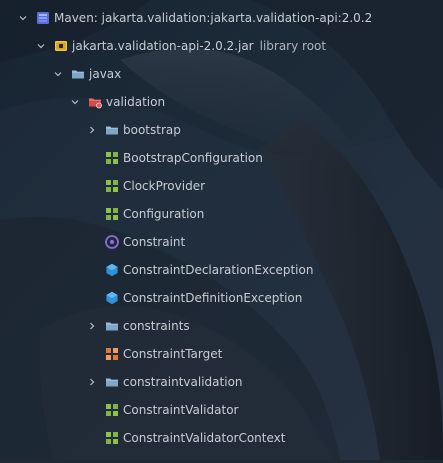 The width and height of the screenshot is (443, 463). Describe the element at coordinates (173, 354) in the screenshot. I see `tree-row-label: ConstraintTarget` at that location.